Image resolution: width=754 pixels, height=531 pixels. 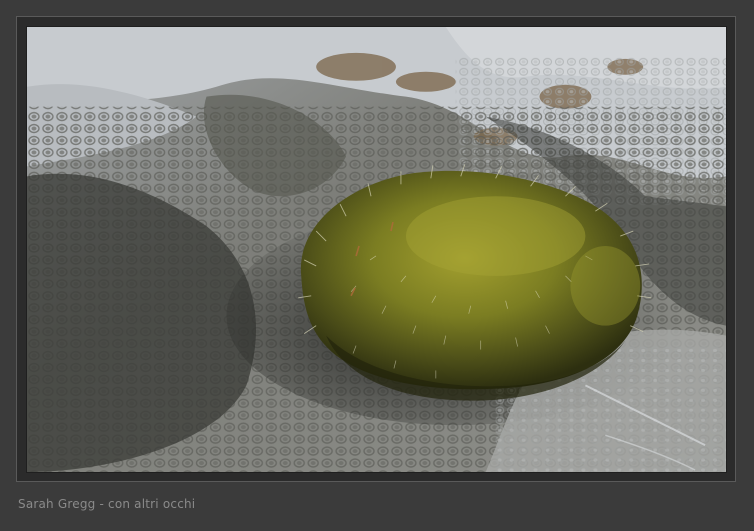 What do you see at coordinates (107, 504) in the screenshot?
I see `photo-credit: Sarah Gregg - con altri occhi` at bounding box center [107, 504].